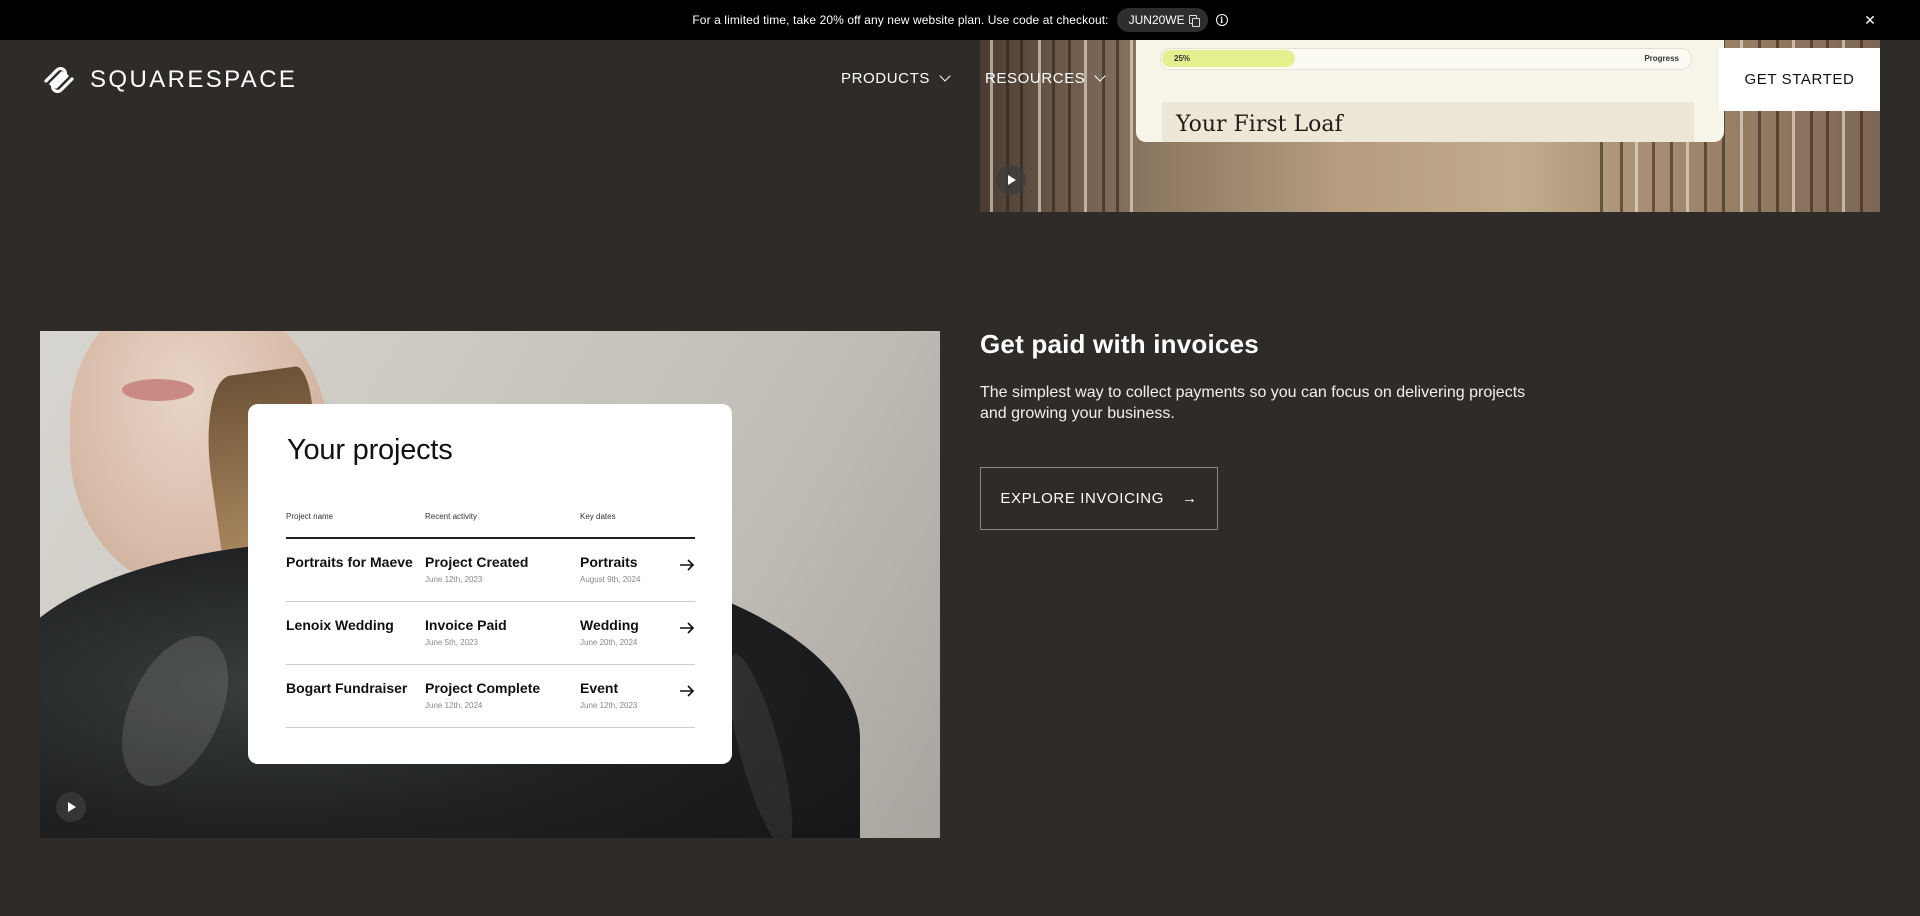 This screenshot has width=1920, height=916. What do you see at coordinates (610, 579) in the screenshot?
I see `key-date: August 9th, 2024` at bounding box center [610, 579].